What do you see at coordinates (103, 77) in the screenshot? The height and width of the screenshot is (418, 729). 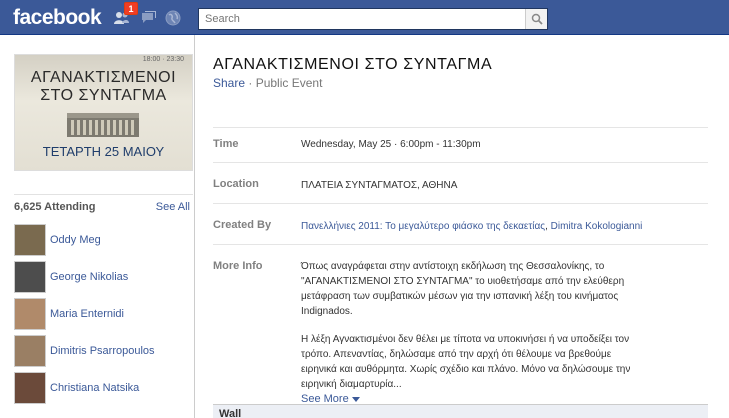 I see `poster-line-1: ΑΓΑΝΑΚΤΙΣΜΕΝΟΙ` at bounding box center [103, 77].